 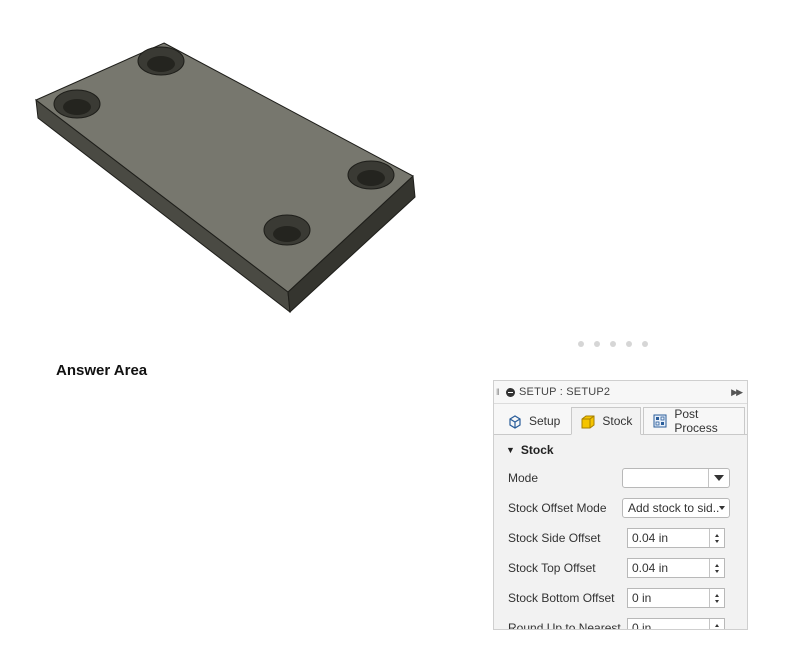 I want to click on mode-row: Mode, so click(x=620, y=478).